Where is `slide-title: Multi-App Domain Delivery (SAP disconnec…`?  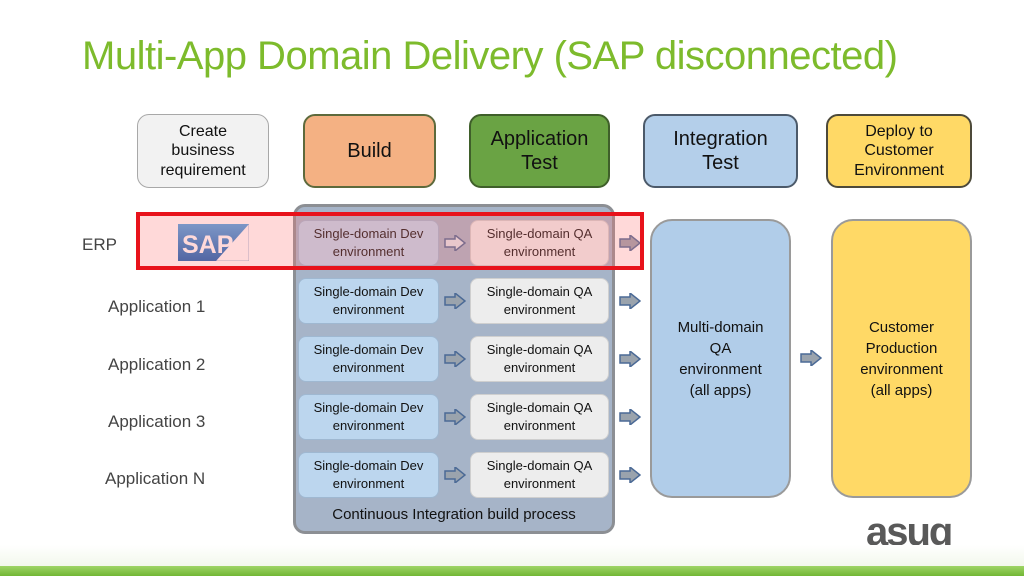 slide-title: Multi-App Domain Delivery (SAP disconnec… is located at coordinates (490, 56).